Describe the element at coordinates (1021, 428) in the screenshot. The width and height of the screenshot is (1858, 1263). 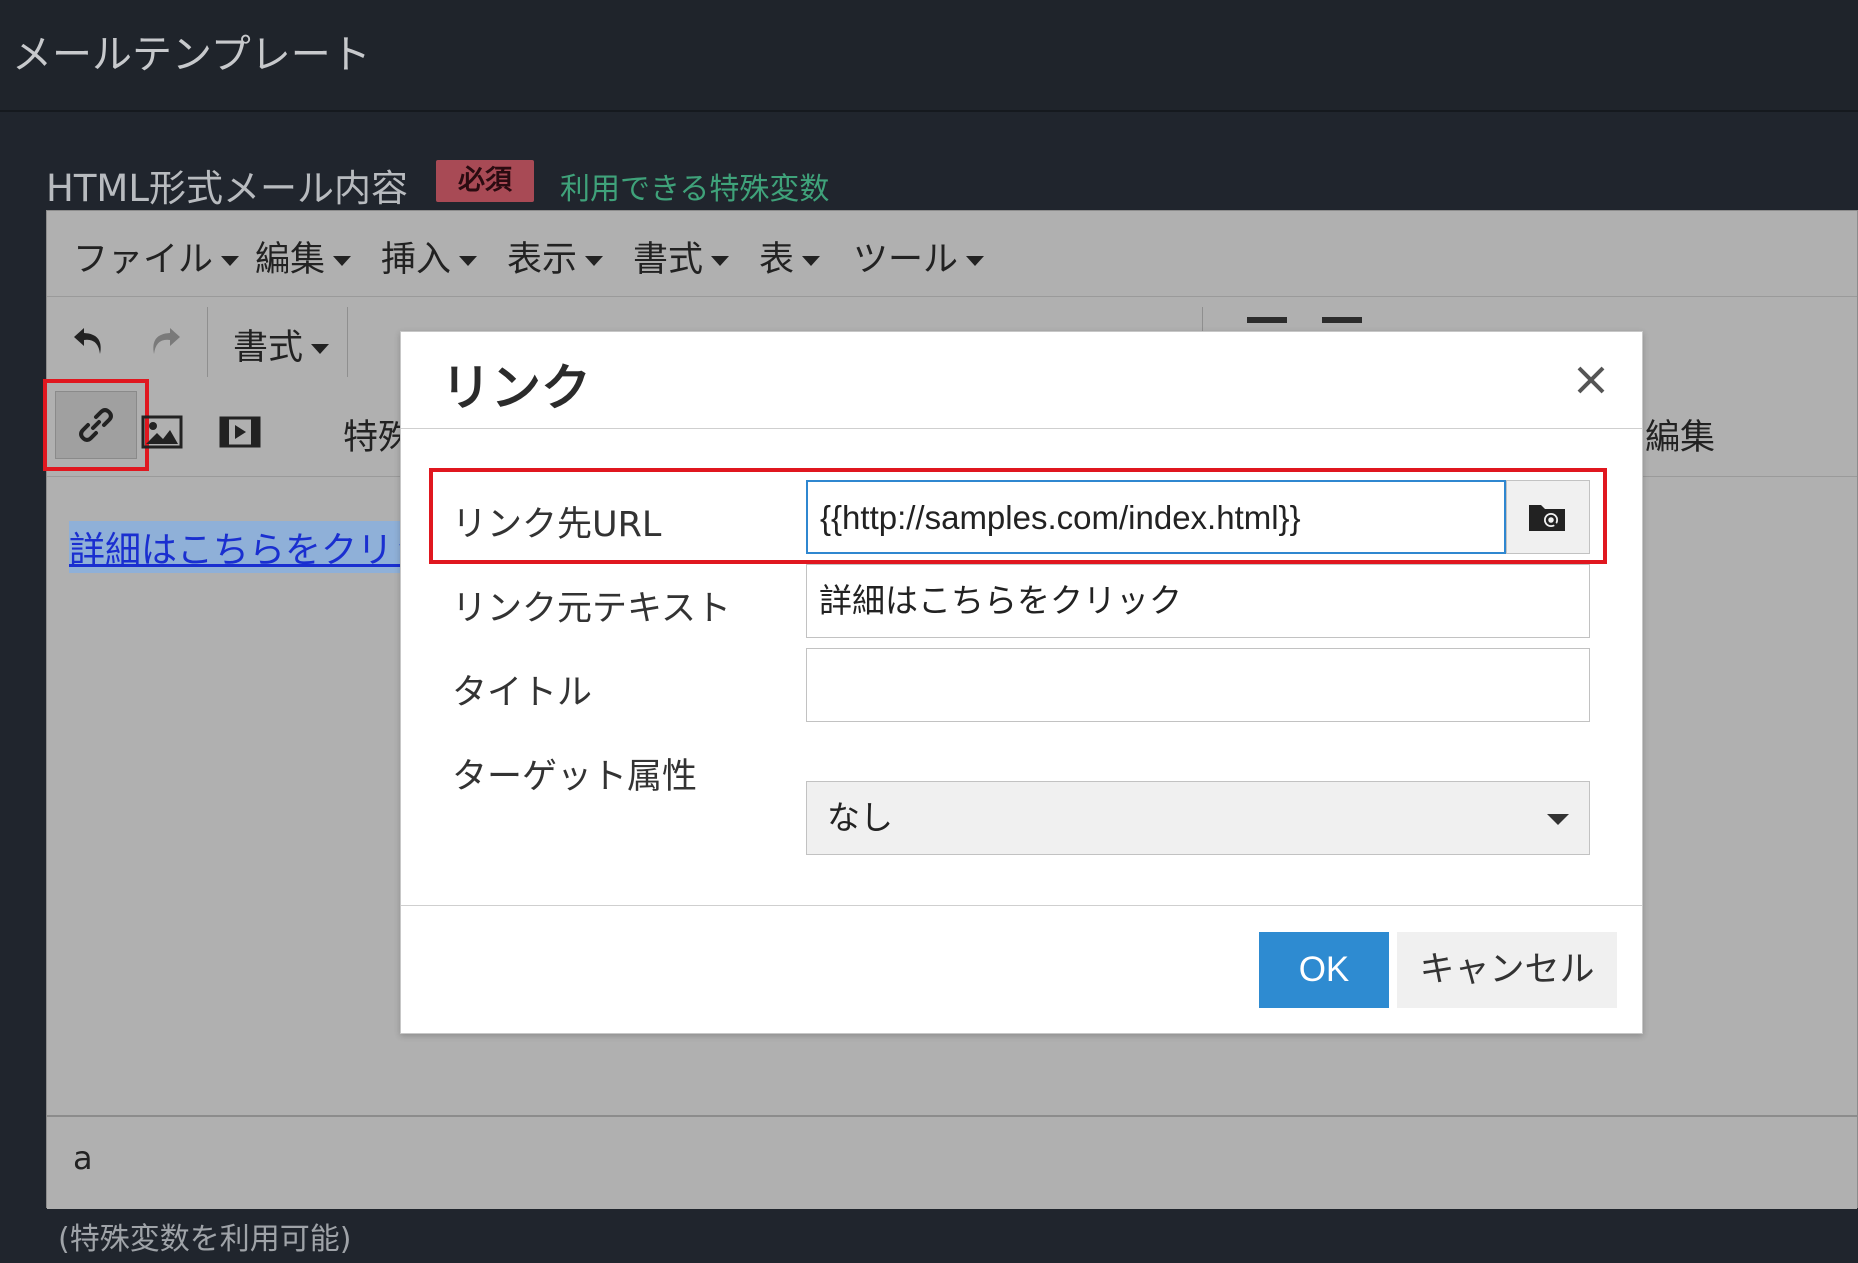
I see `dialog-header-divider` at that location.